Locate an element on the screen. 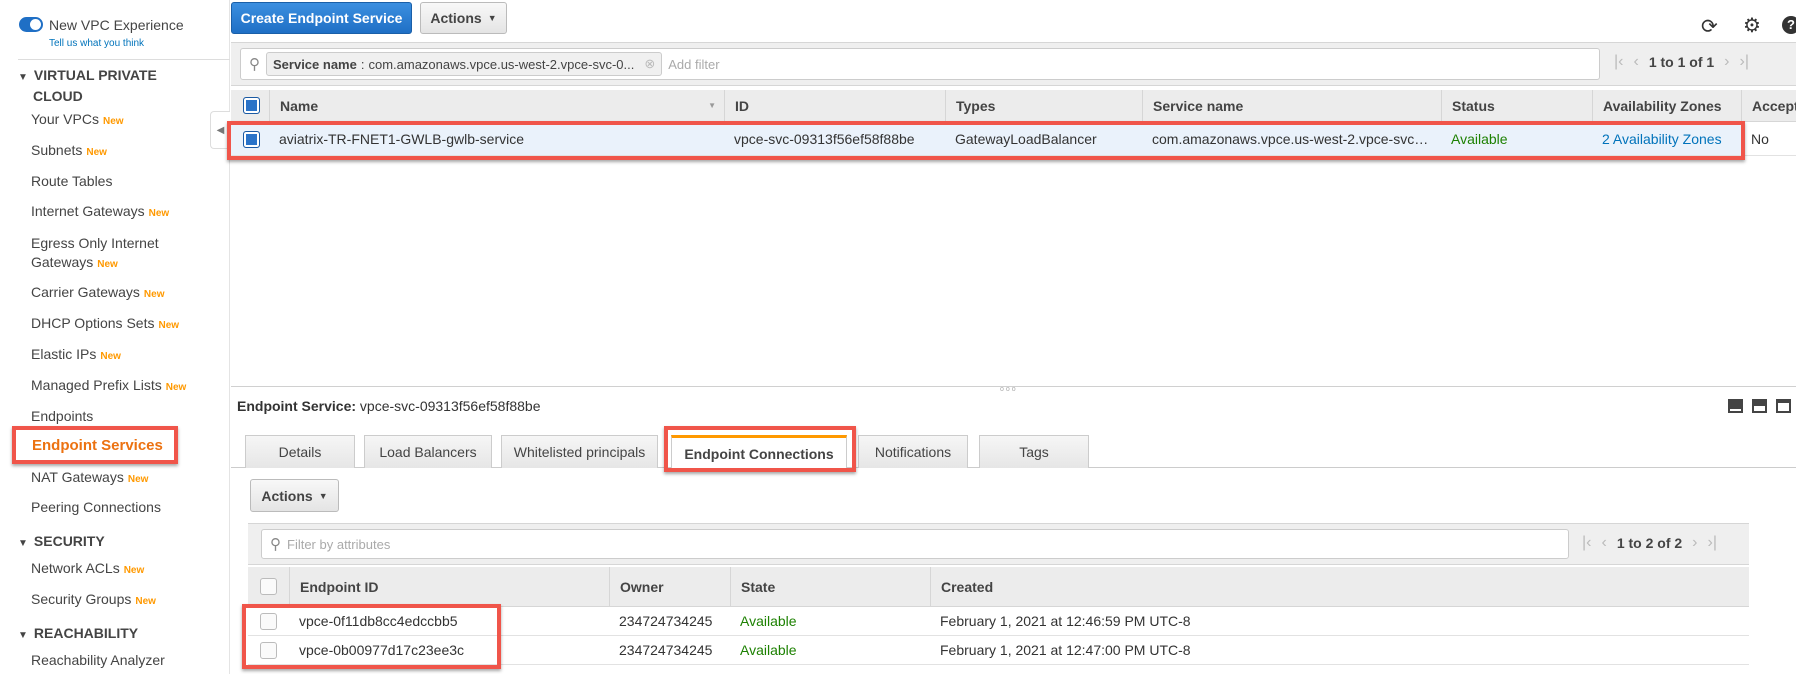  help-icon: ? is located at coordinates (1789, 25).